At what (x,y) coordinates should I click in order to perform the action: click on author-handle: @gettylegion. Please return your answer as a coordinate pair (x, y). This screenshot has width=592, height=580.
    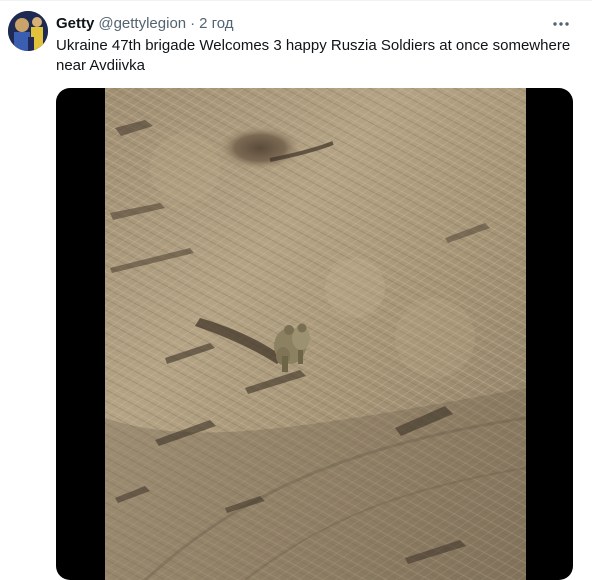
    Looking at the image, I should click on (142, 24).